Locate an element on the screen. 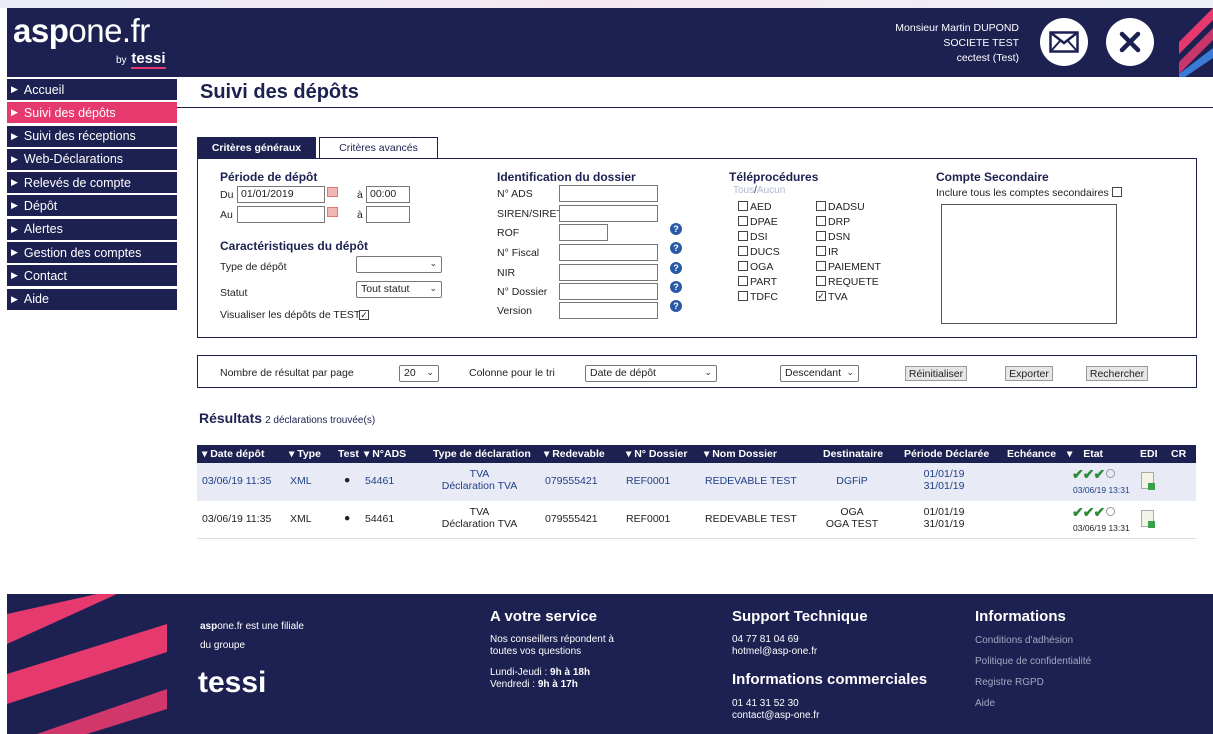 Image resolution: width=1213 pixels, height=734 pixels. col-cr: CR is located at coordinates (1178, 454).